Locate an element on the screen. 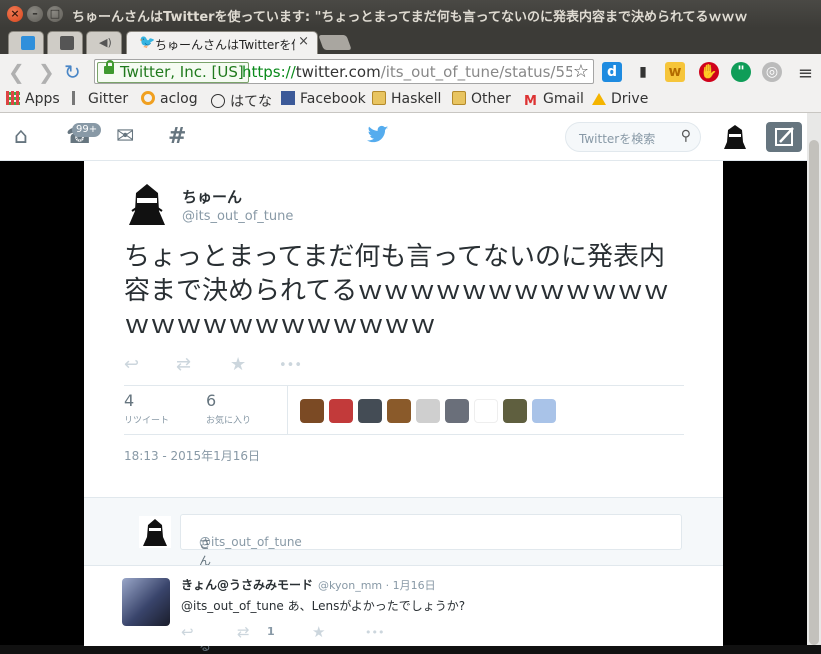 The image size is (821, 654). vertical-scrollbar is located at coordinates (814, 379).